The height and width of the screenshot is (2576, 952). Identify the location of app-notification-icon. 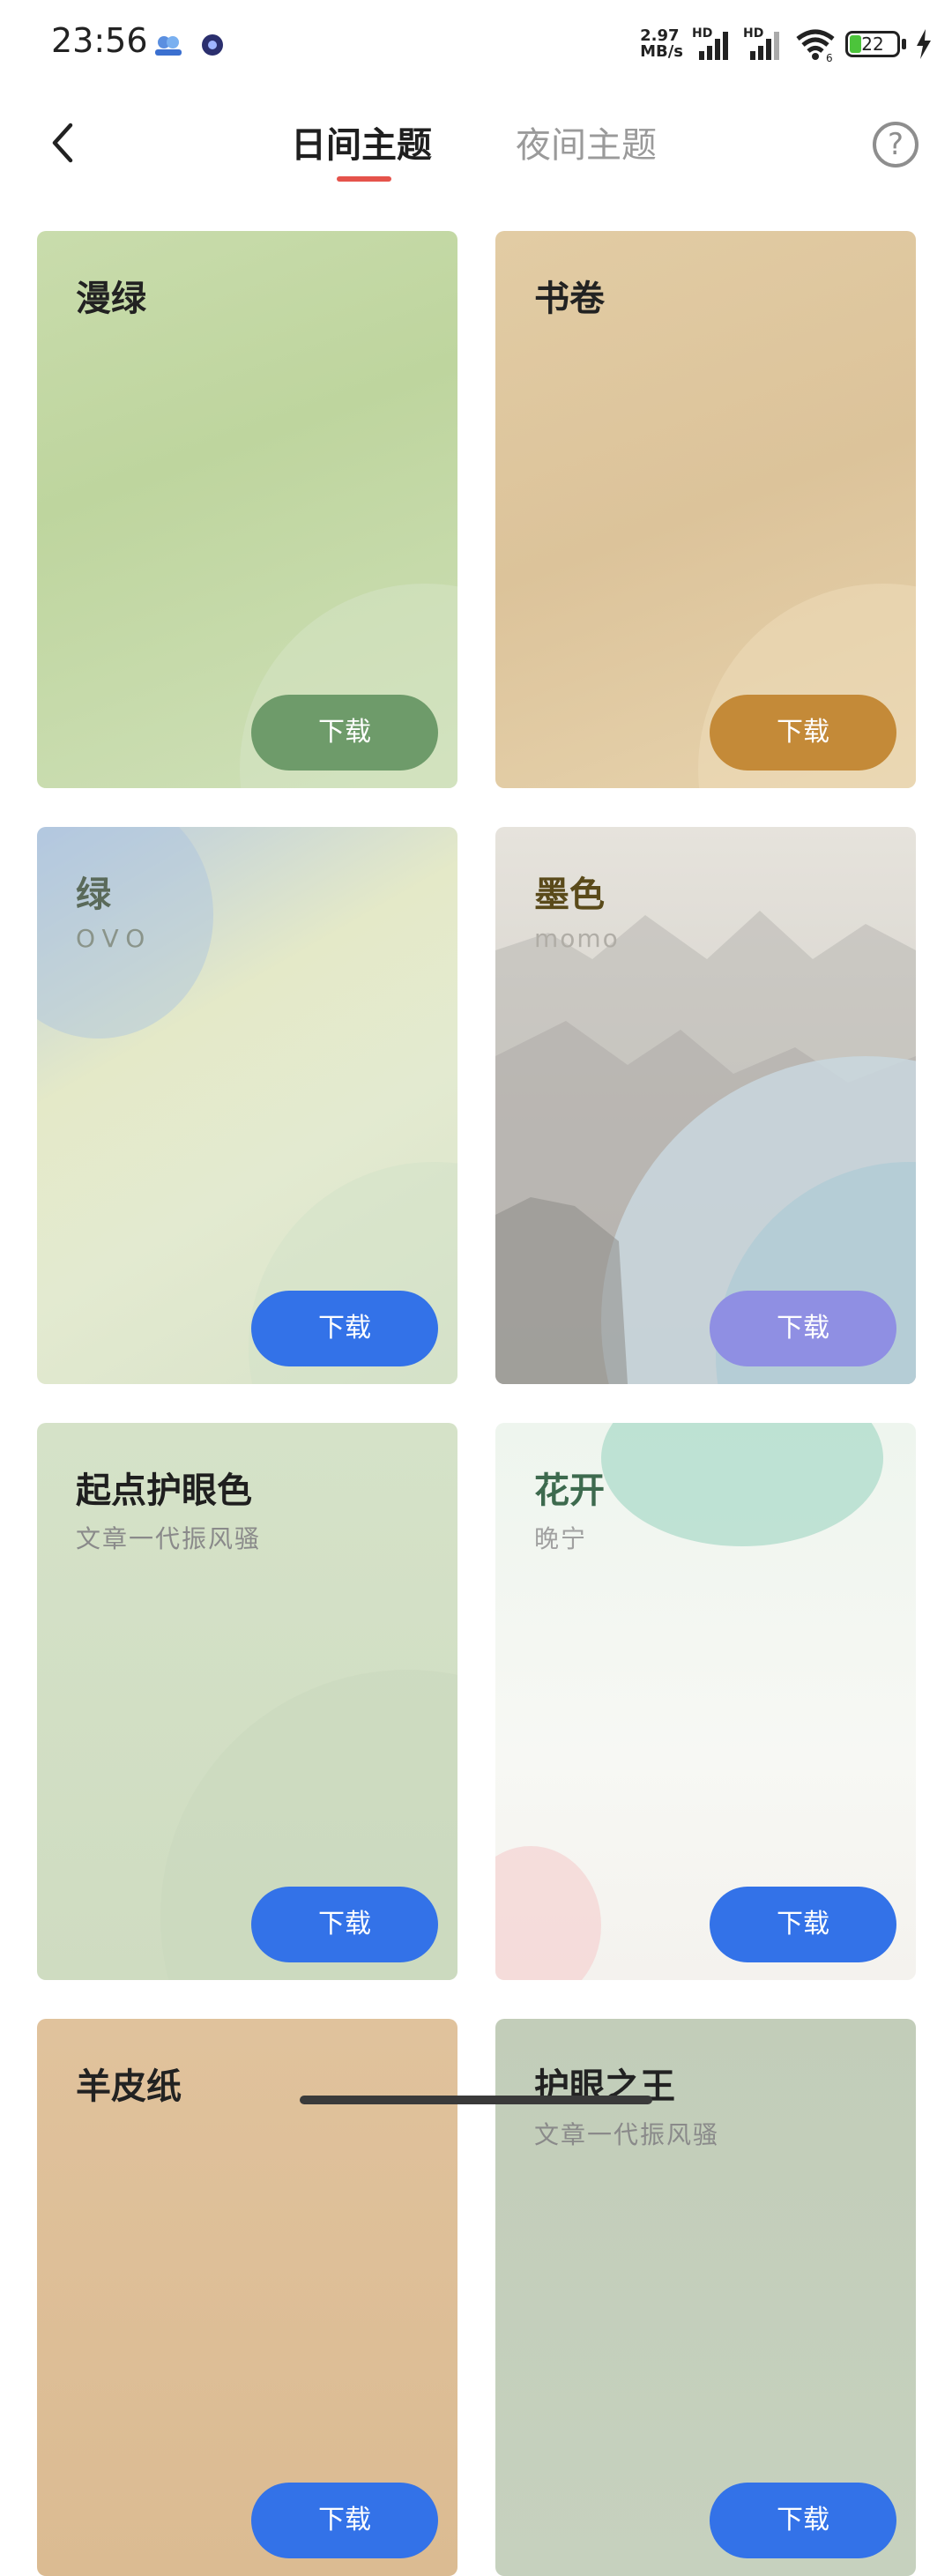
(212, 45).